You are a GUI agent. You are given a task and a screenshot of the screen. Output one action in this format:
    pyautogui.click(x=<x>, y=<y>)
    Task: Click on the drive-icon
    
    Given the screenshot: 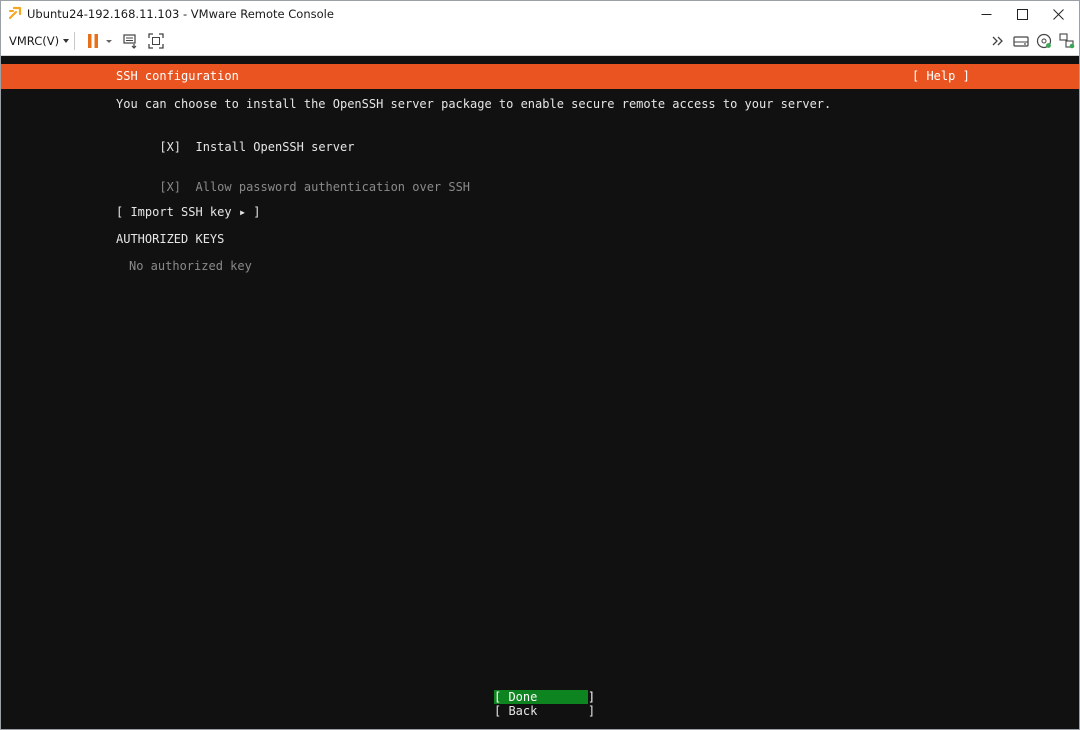 What is the action you would take?
    pyautogui.click(x=1021, y=41)
    